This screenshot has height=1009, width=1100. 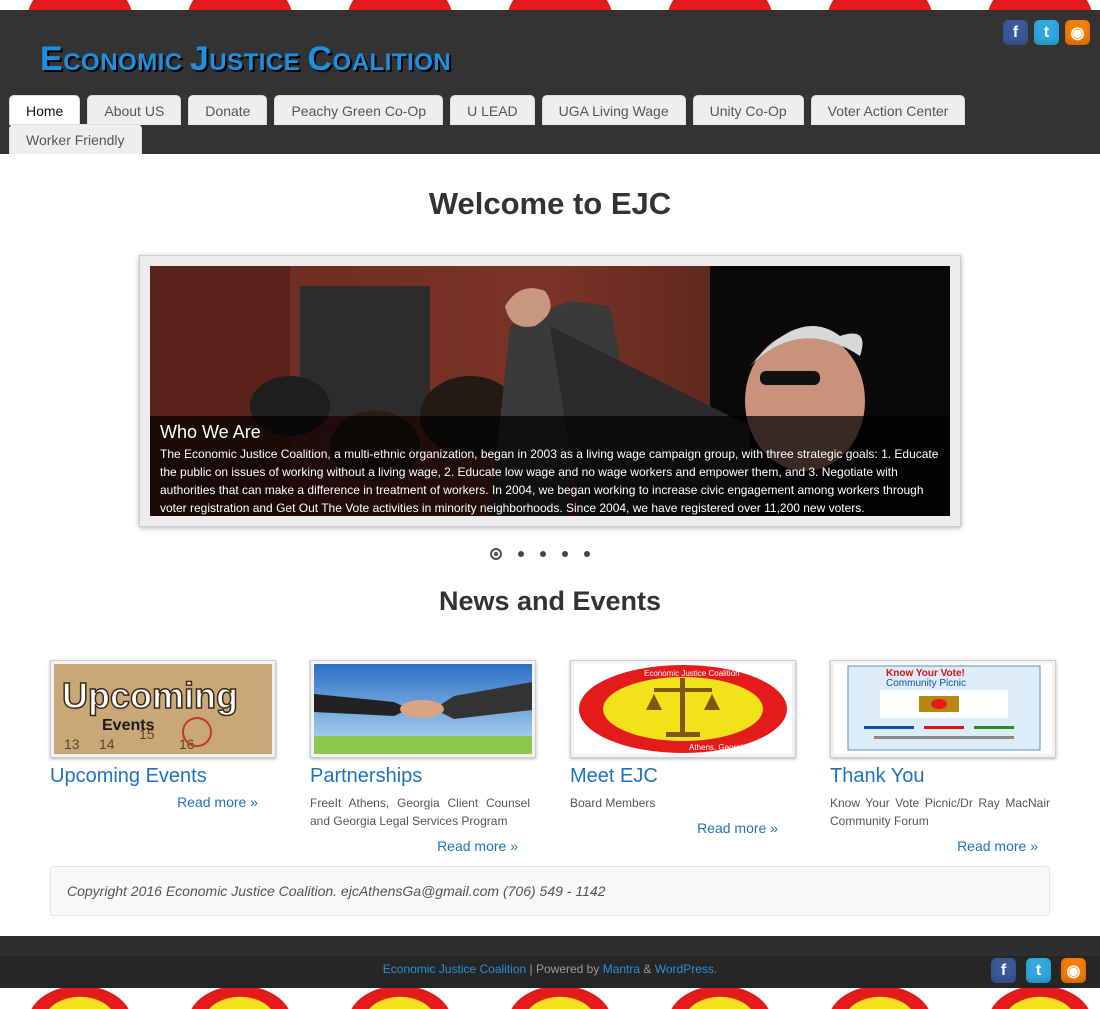 I want to click on nav-tab-about-us: About US, so click(x=134, y=110).